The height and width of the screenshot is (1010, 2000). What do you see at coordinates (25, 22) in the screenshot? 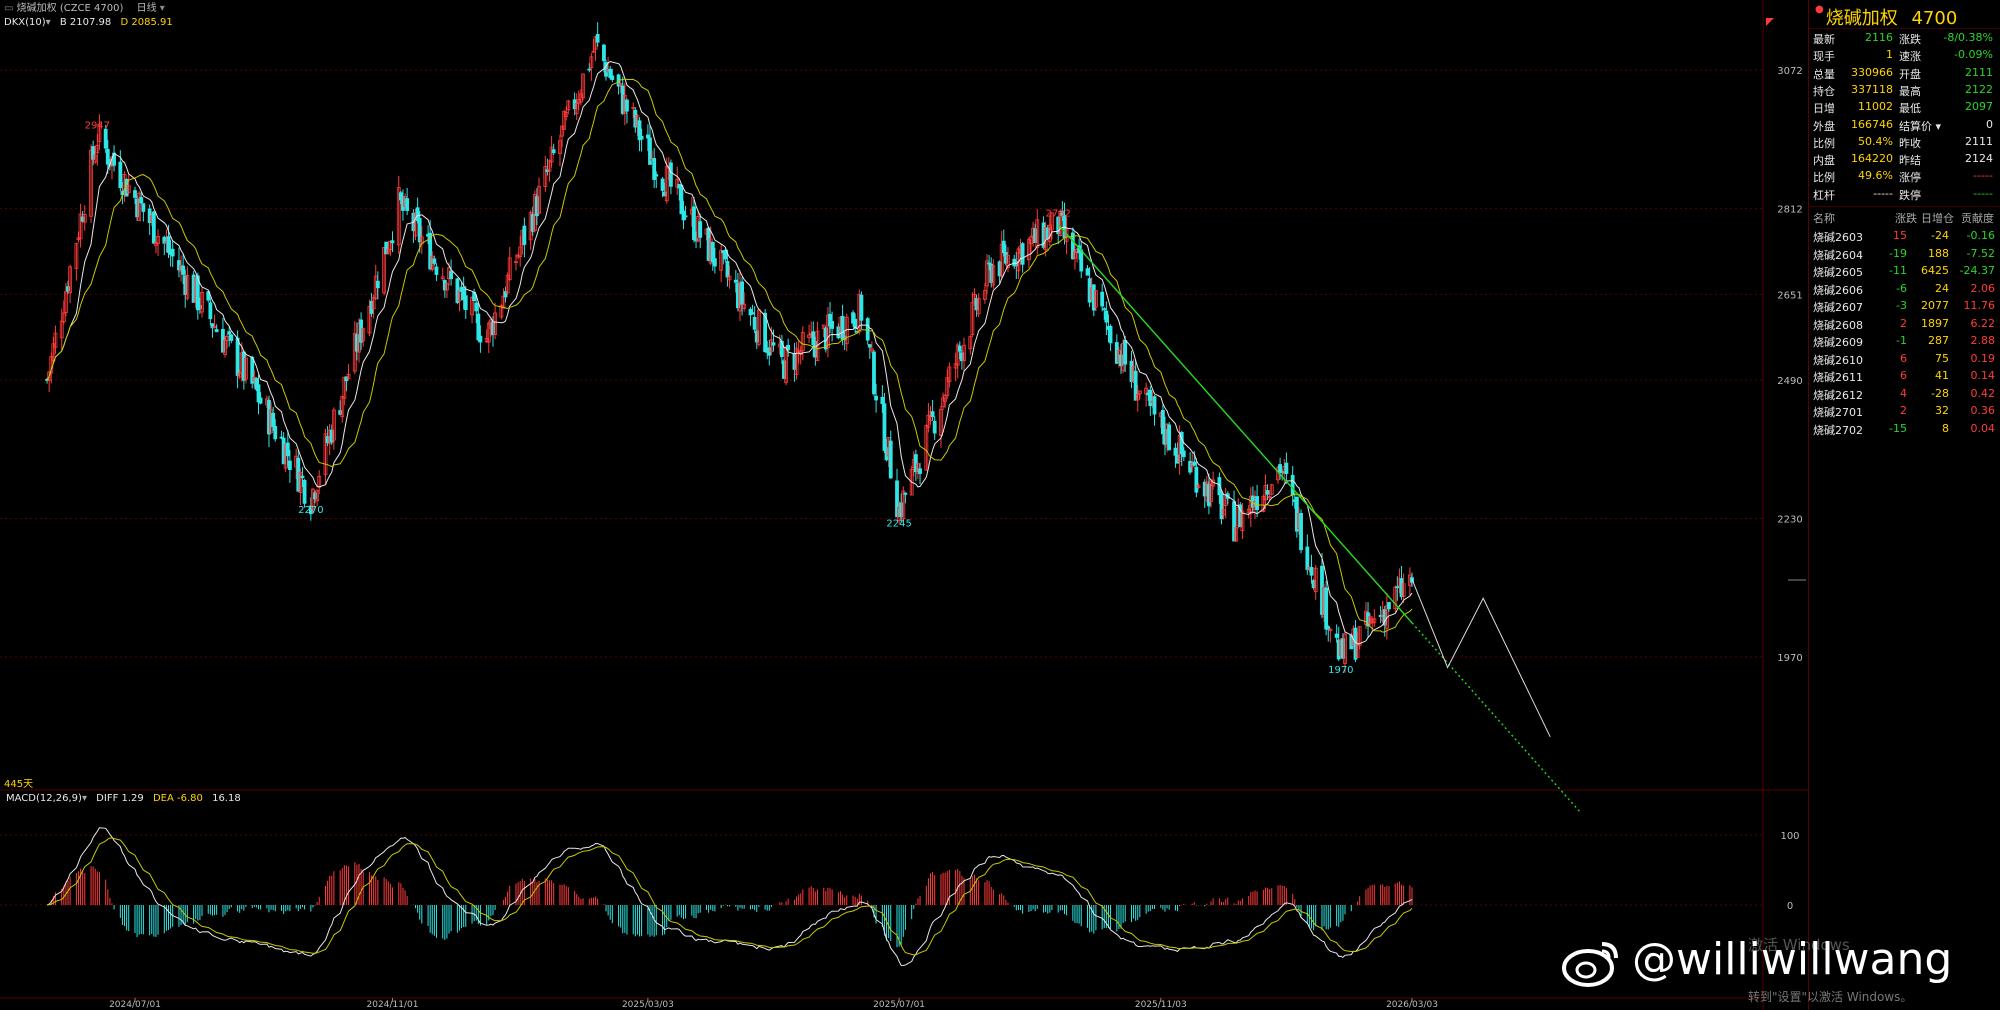
I see `dkx-label: DKX(10)` at bounding box center [25, 22].